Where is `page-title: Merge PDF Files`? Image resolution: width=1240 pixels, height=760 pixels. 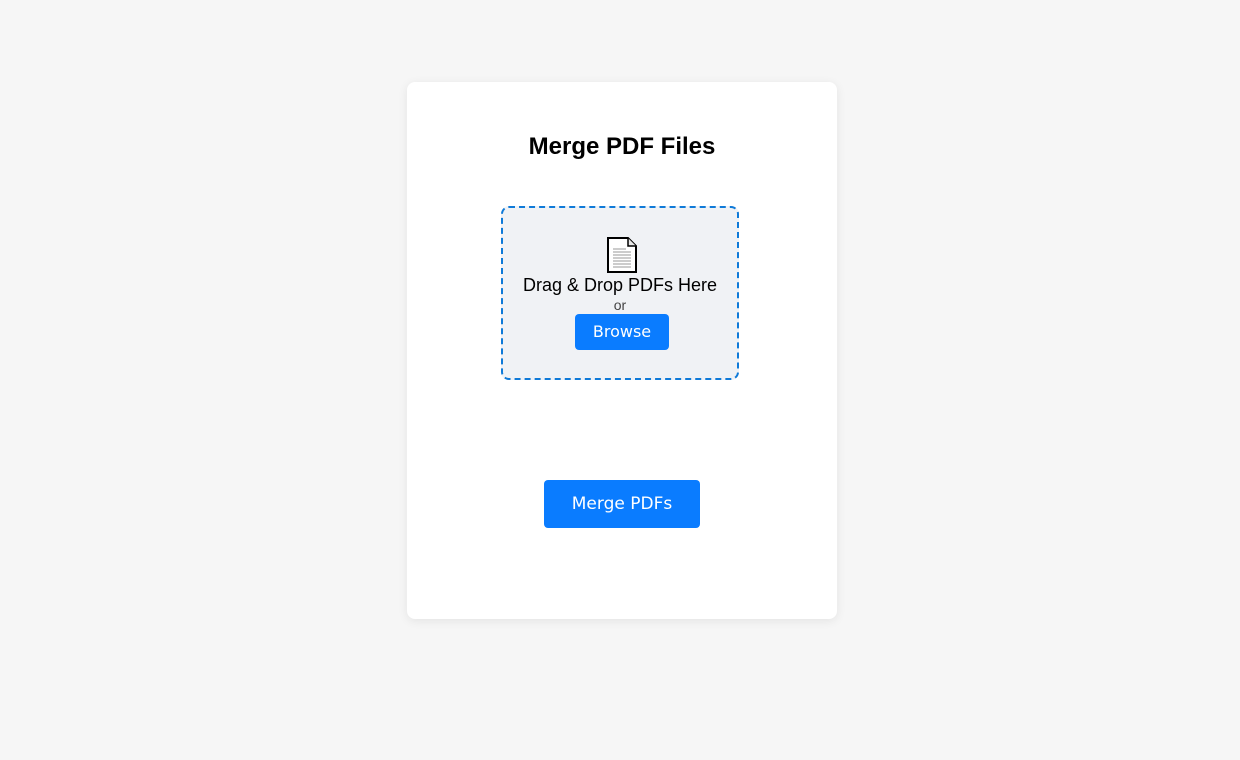 page-title: Merge PDF Files is located at coordinates (622, 146).